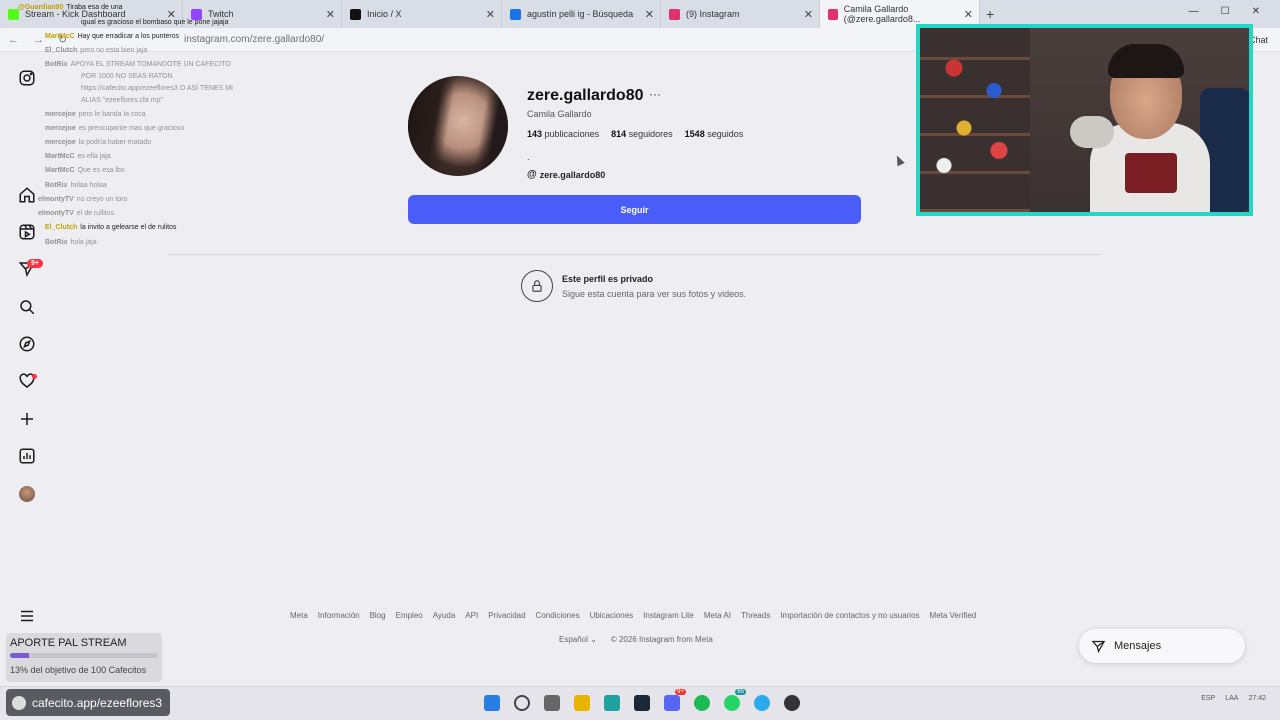 This screenshot has height=720, width=1280. Describe the element at coordinates (422, 14) in the screenshot. I see `browser-tab: Inicio / X ✕` at that location.